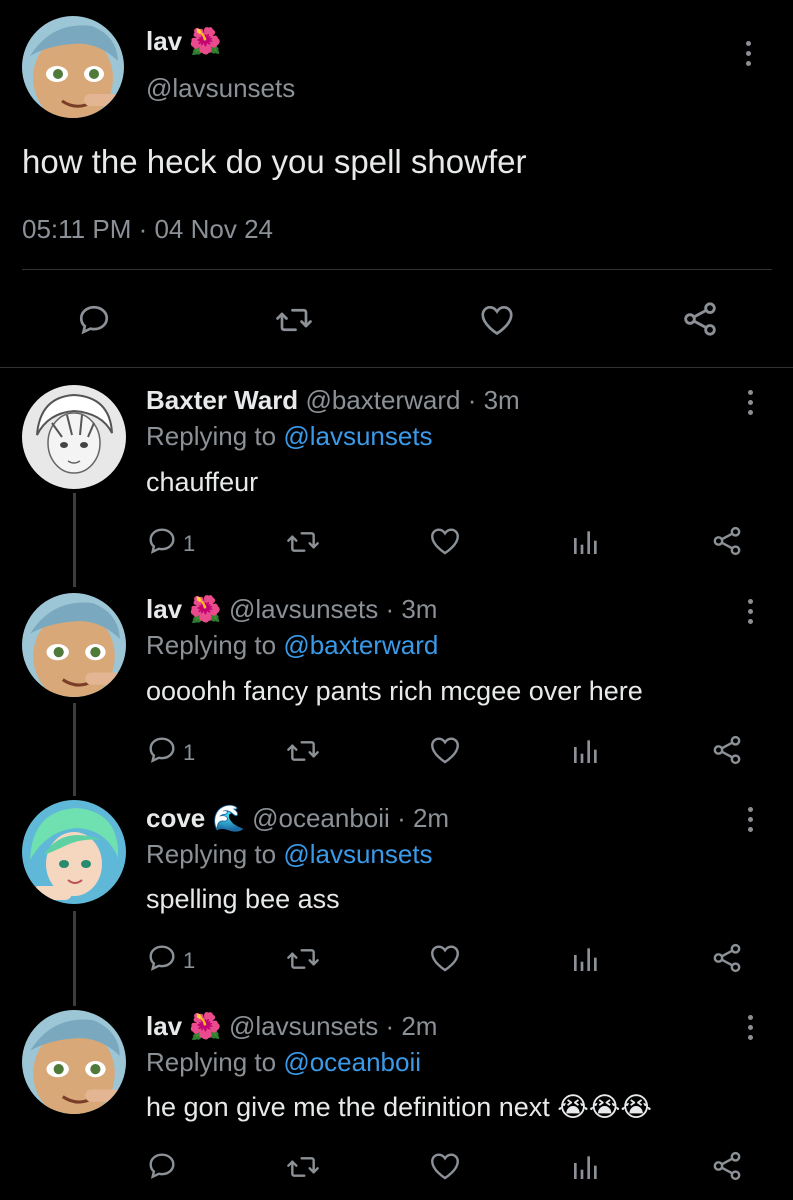  What do you see at coordinates (74, 437) in the screenshot?
I see `avatar-baxter-ward` at bounding box center [74, 437].